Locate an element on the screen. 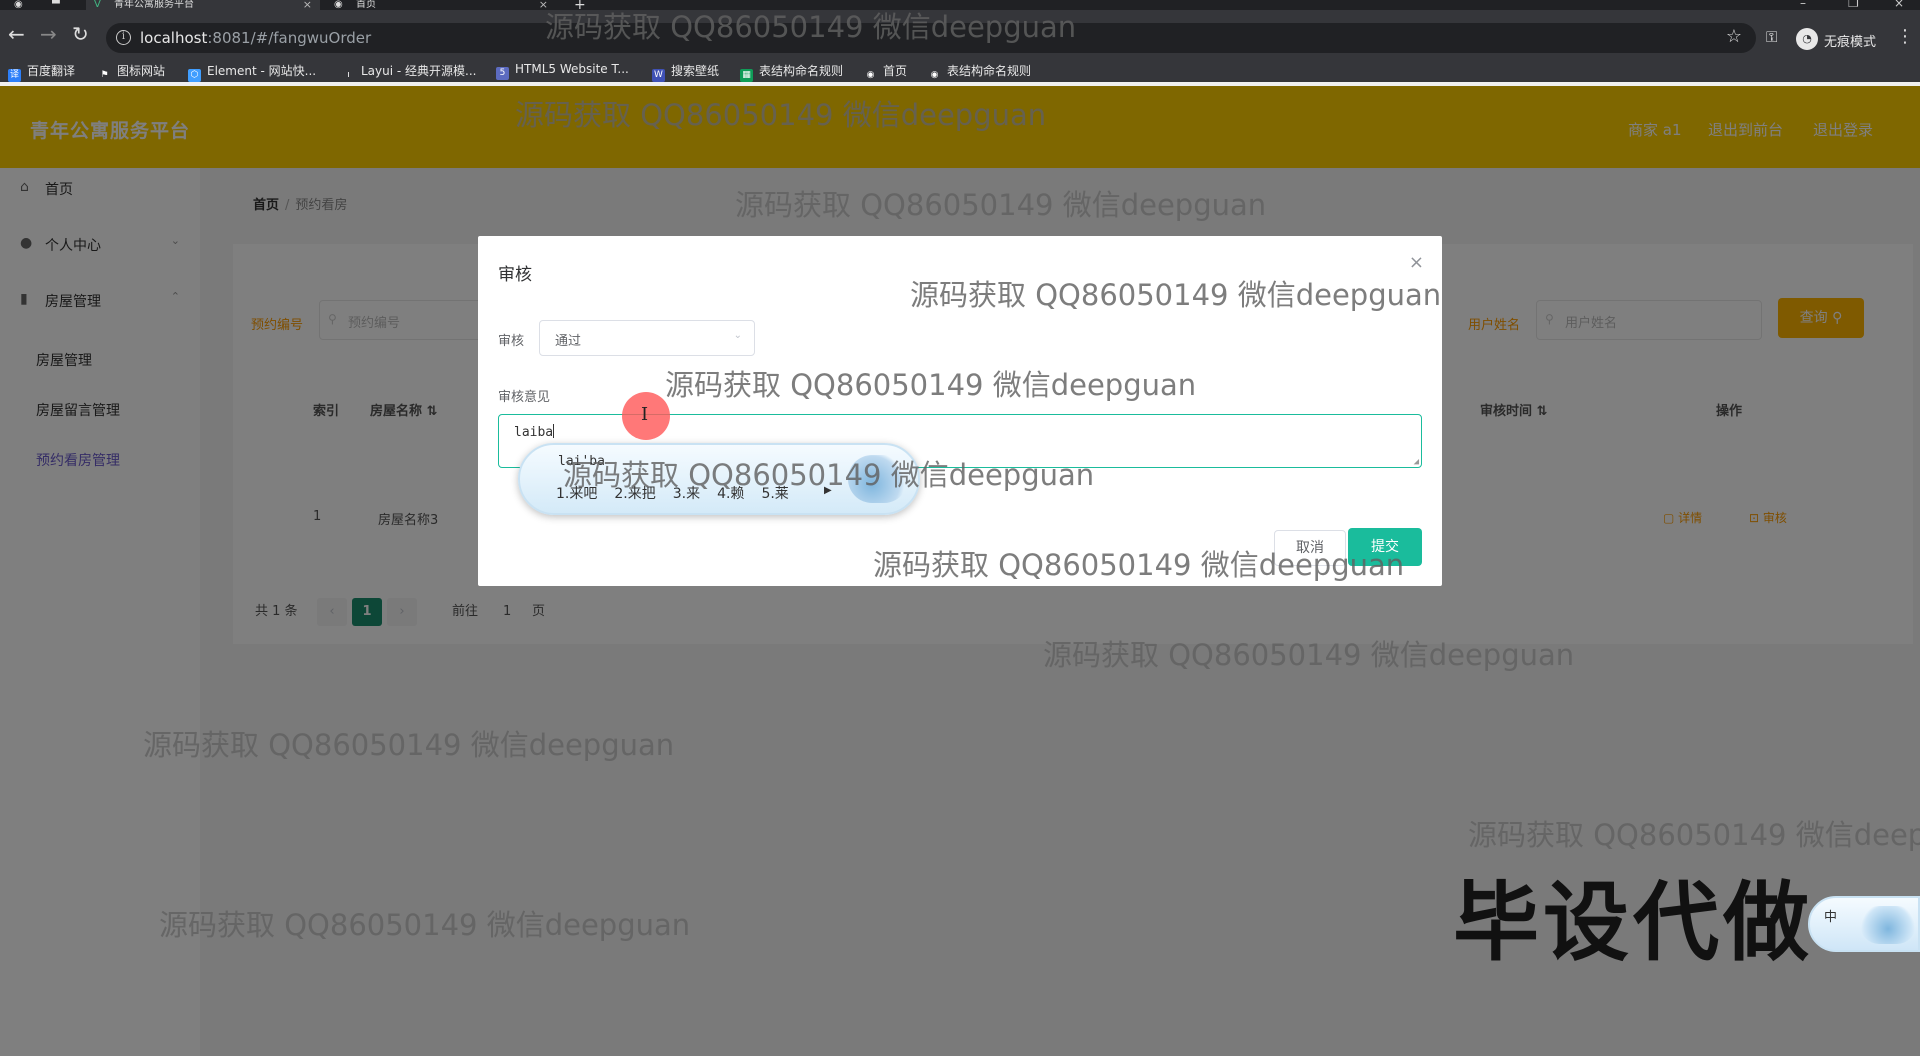 The image size is (1920, 1056). window-controls: – ❐ × is located at coordinates (1855, 5).